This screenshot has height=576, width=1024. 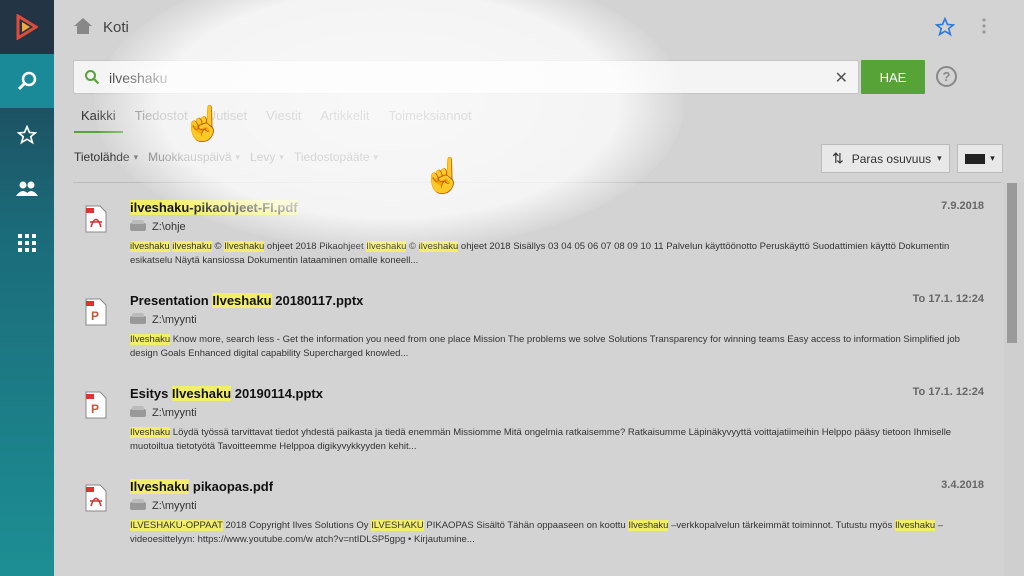 I want to click on tab-artikkelit: Artikkelit, so click(x=344, y=118).